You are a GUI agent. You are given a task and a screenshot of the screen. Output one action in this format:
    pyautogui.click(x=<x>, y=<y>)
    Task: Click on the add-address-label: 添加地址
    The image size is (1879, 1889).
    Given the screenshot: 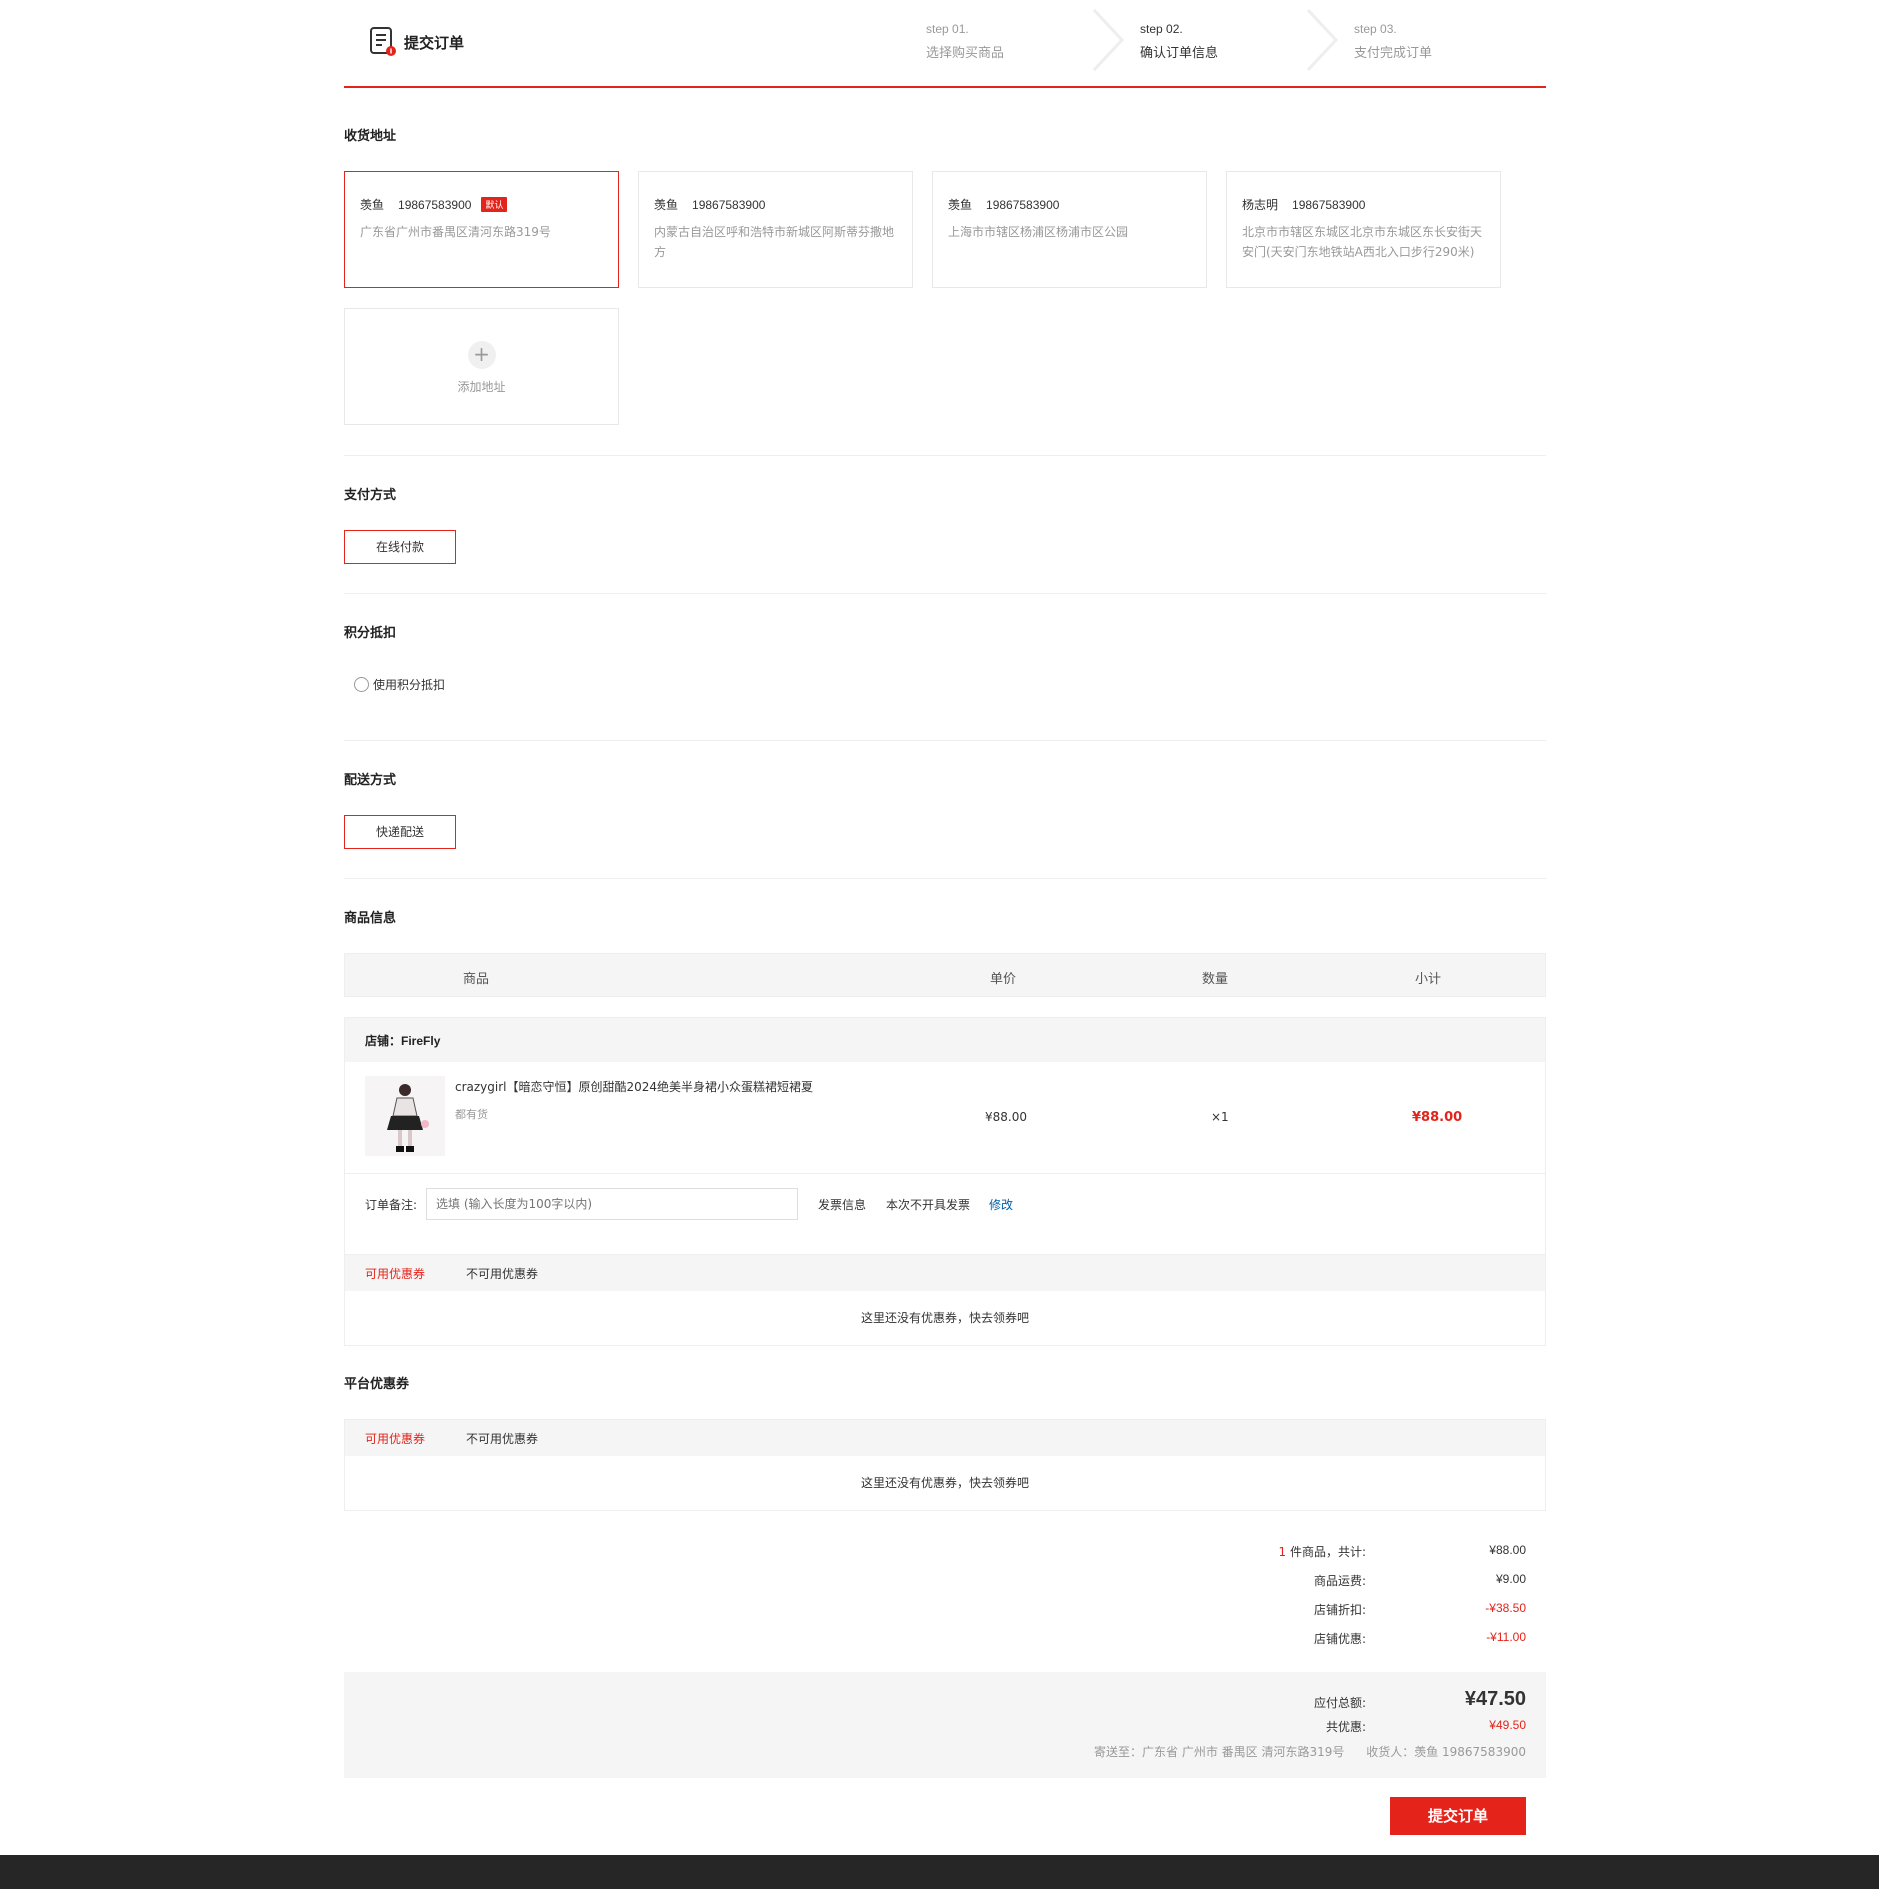 What is the action you would take?
    pyautogui.click(x=481, y=387)
    